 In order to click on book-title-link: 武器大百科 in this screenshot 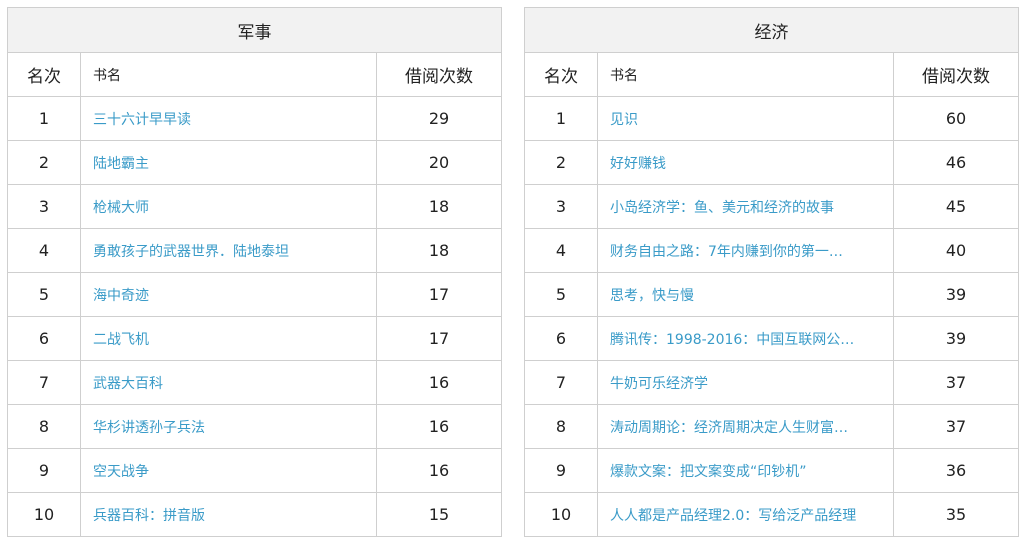, I will do `click(128, 384)`.